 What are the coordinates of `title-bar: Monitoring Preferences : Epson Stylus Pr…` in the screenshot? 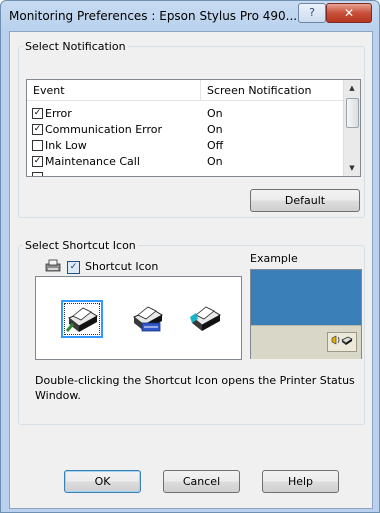 It's located at (190, 16).